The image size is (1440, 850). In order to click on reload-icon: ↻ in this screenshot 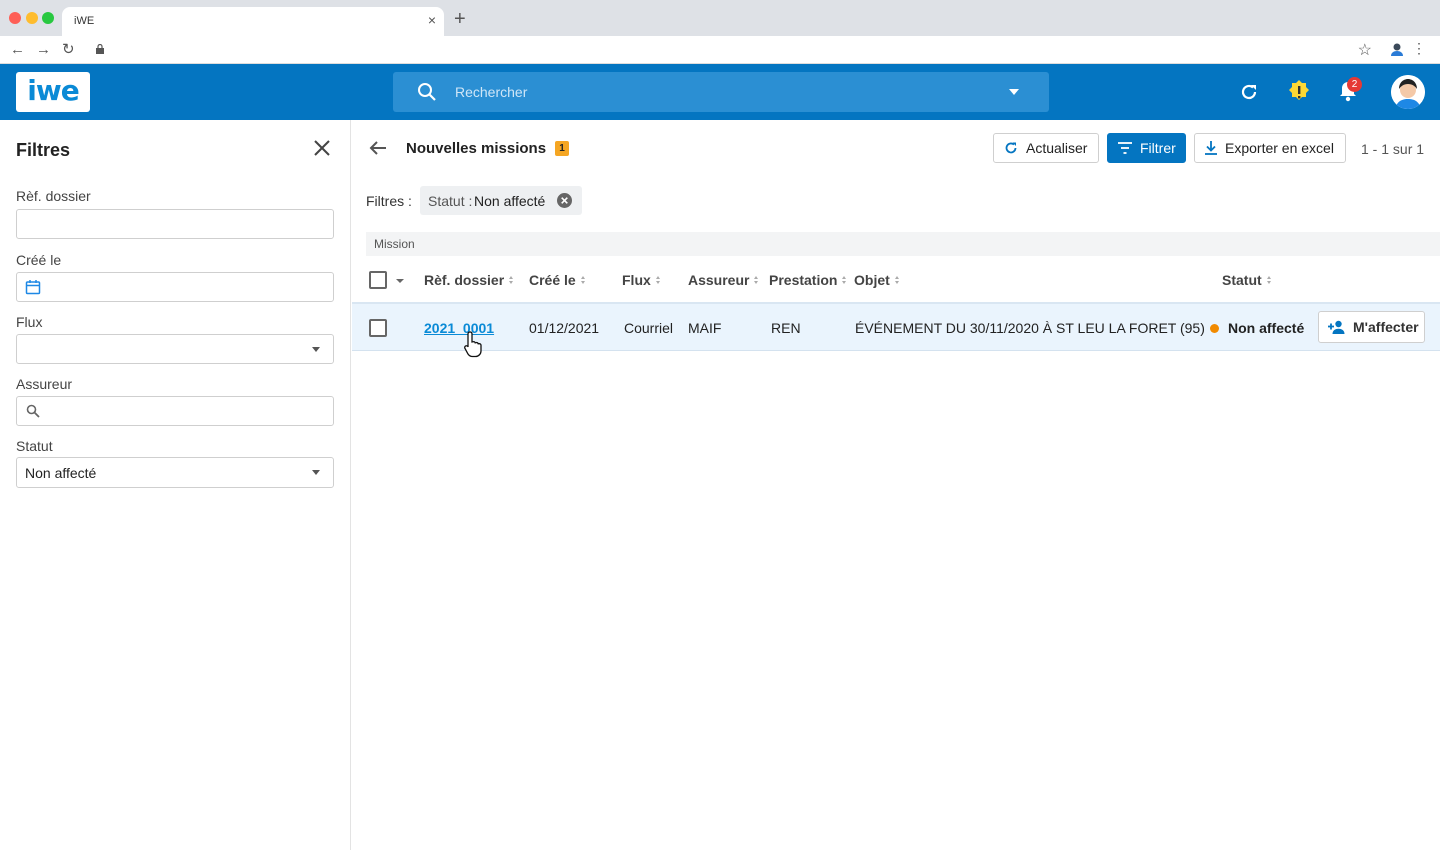, I will do `click(68, 50)`.